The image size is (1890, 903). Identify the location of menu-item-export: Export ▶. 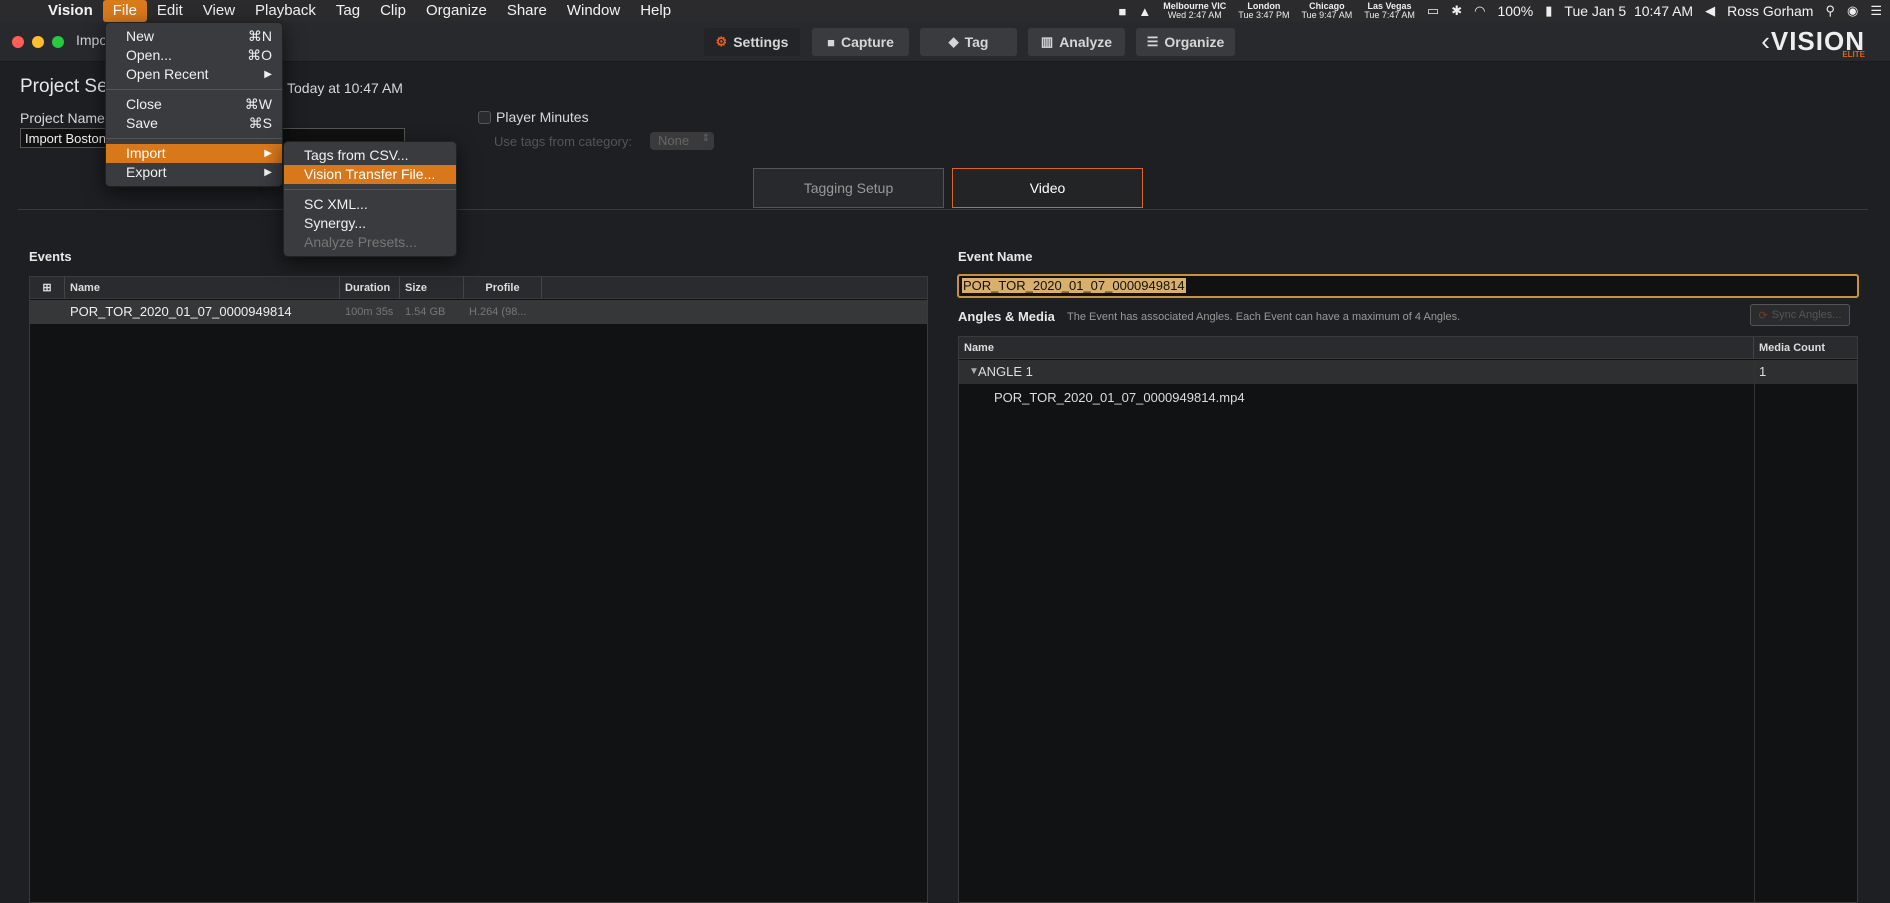
(194, 172).